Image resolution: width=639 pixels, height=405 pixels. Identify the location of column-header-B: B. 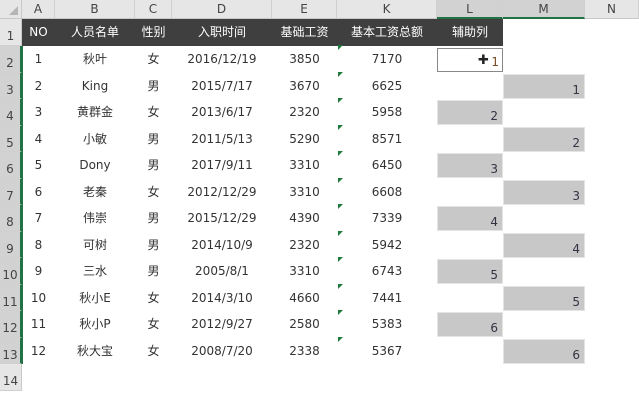
(95, 9).